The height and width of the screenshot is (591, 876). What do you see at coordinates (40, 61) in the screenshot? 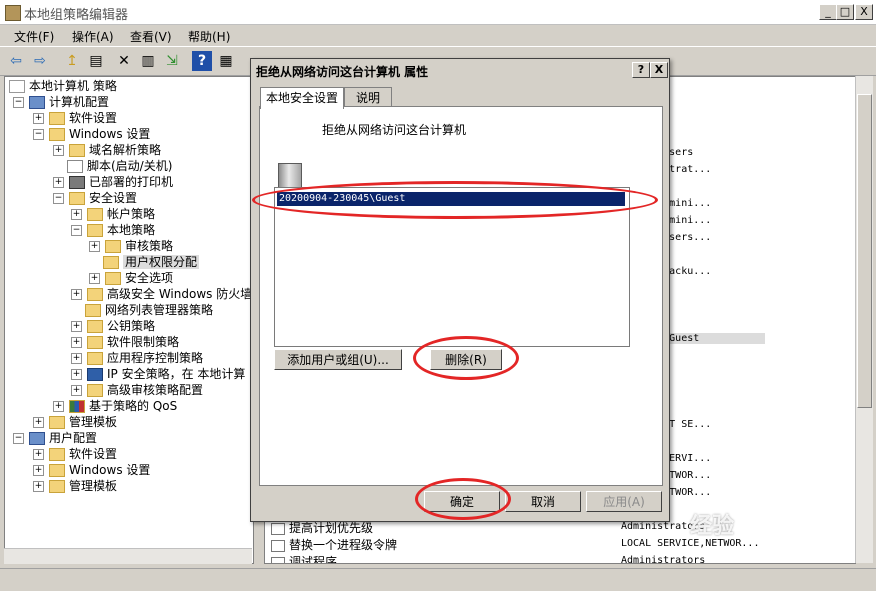
I see `forward-icon: ⇨` at bounding box center [40, 61].